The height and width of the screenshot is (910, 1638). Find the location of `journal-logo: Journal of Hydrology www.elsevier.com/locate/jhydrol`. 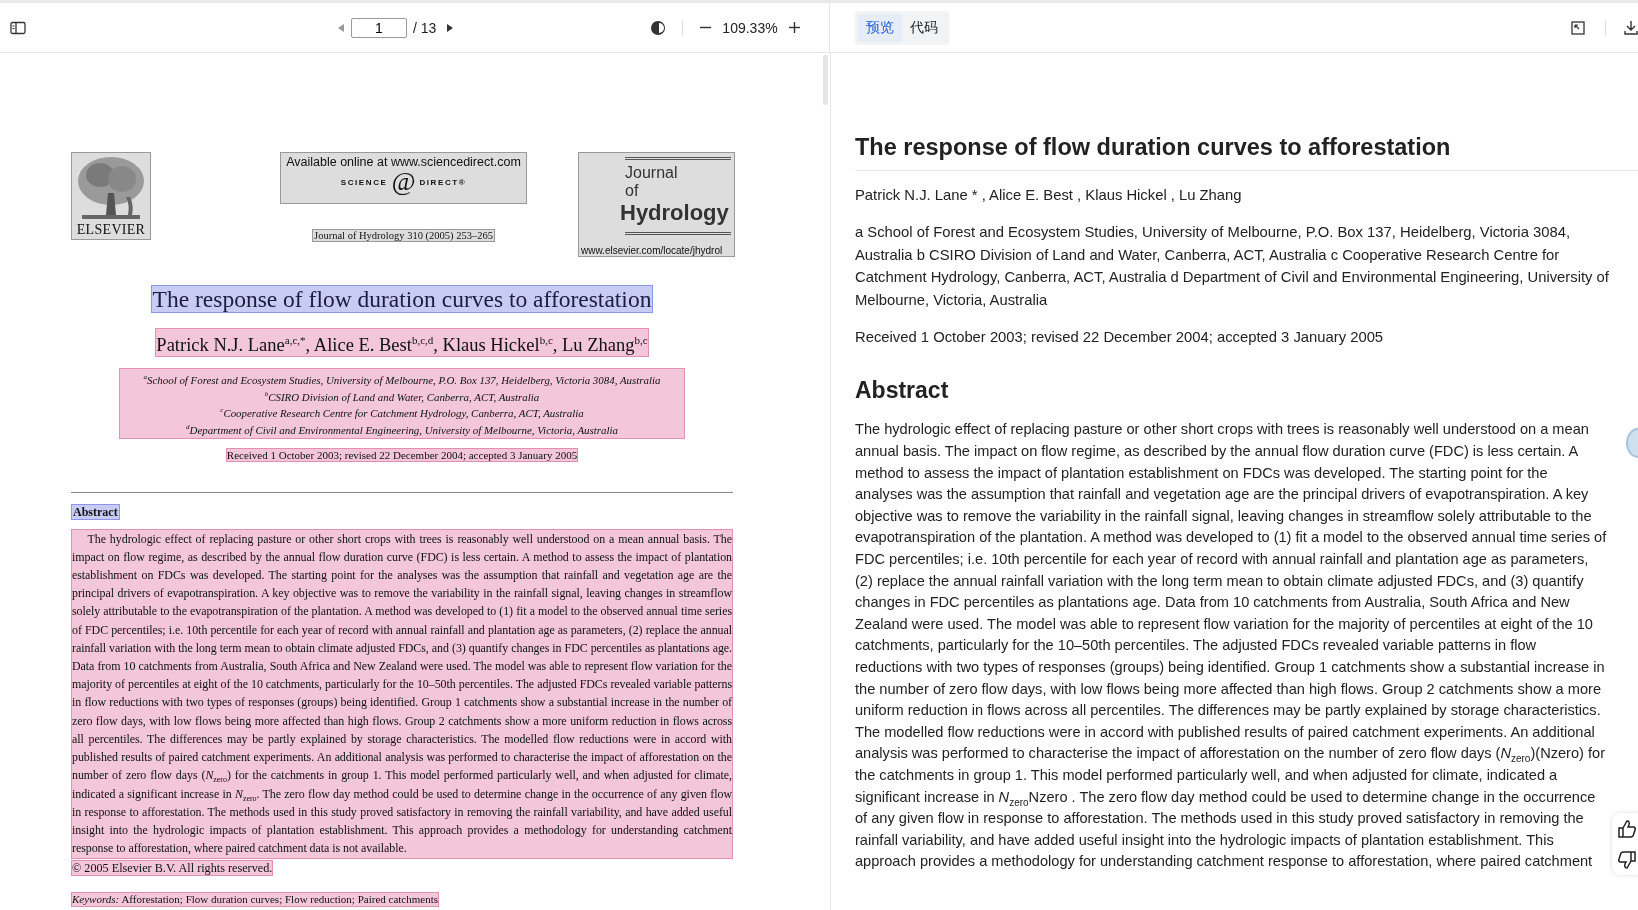

journal-logo: Journal of Hydrology www.elsevier.com/locate/jhydrol is located at coordinates (656, 204).